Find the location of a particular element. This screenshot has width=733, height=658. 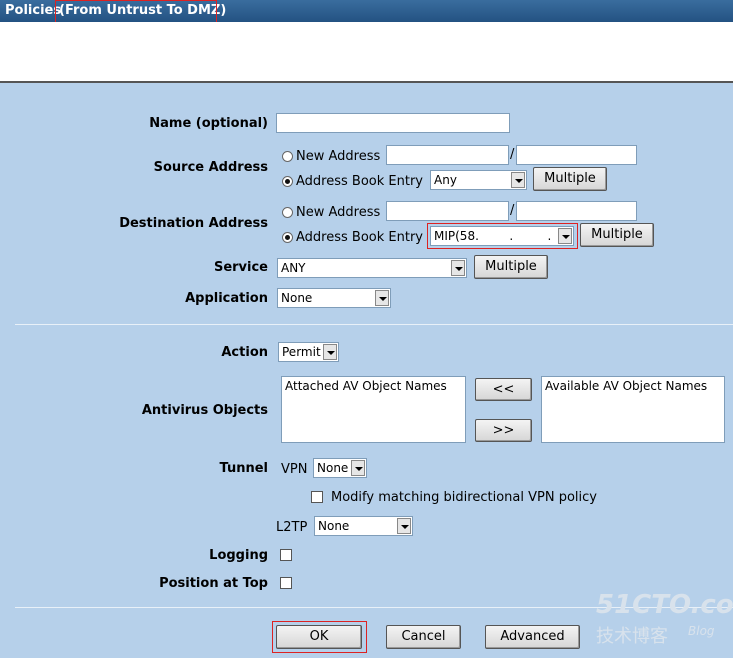

window-title: Policies is located at coordinates (33, 10).